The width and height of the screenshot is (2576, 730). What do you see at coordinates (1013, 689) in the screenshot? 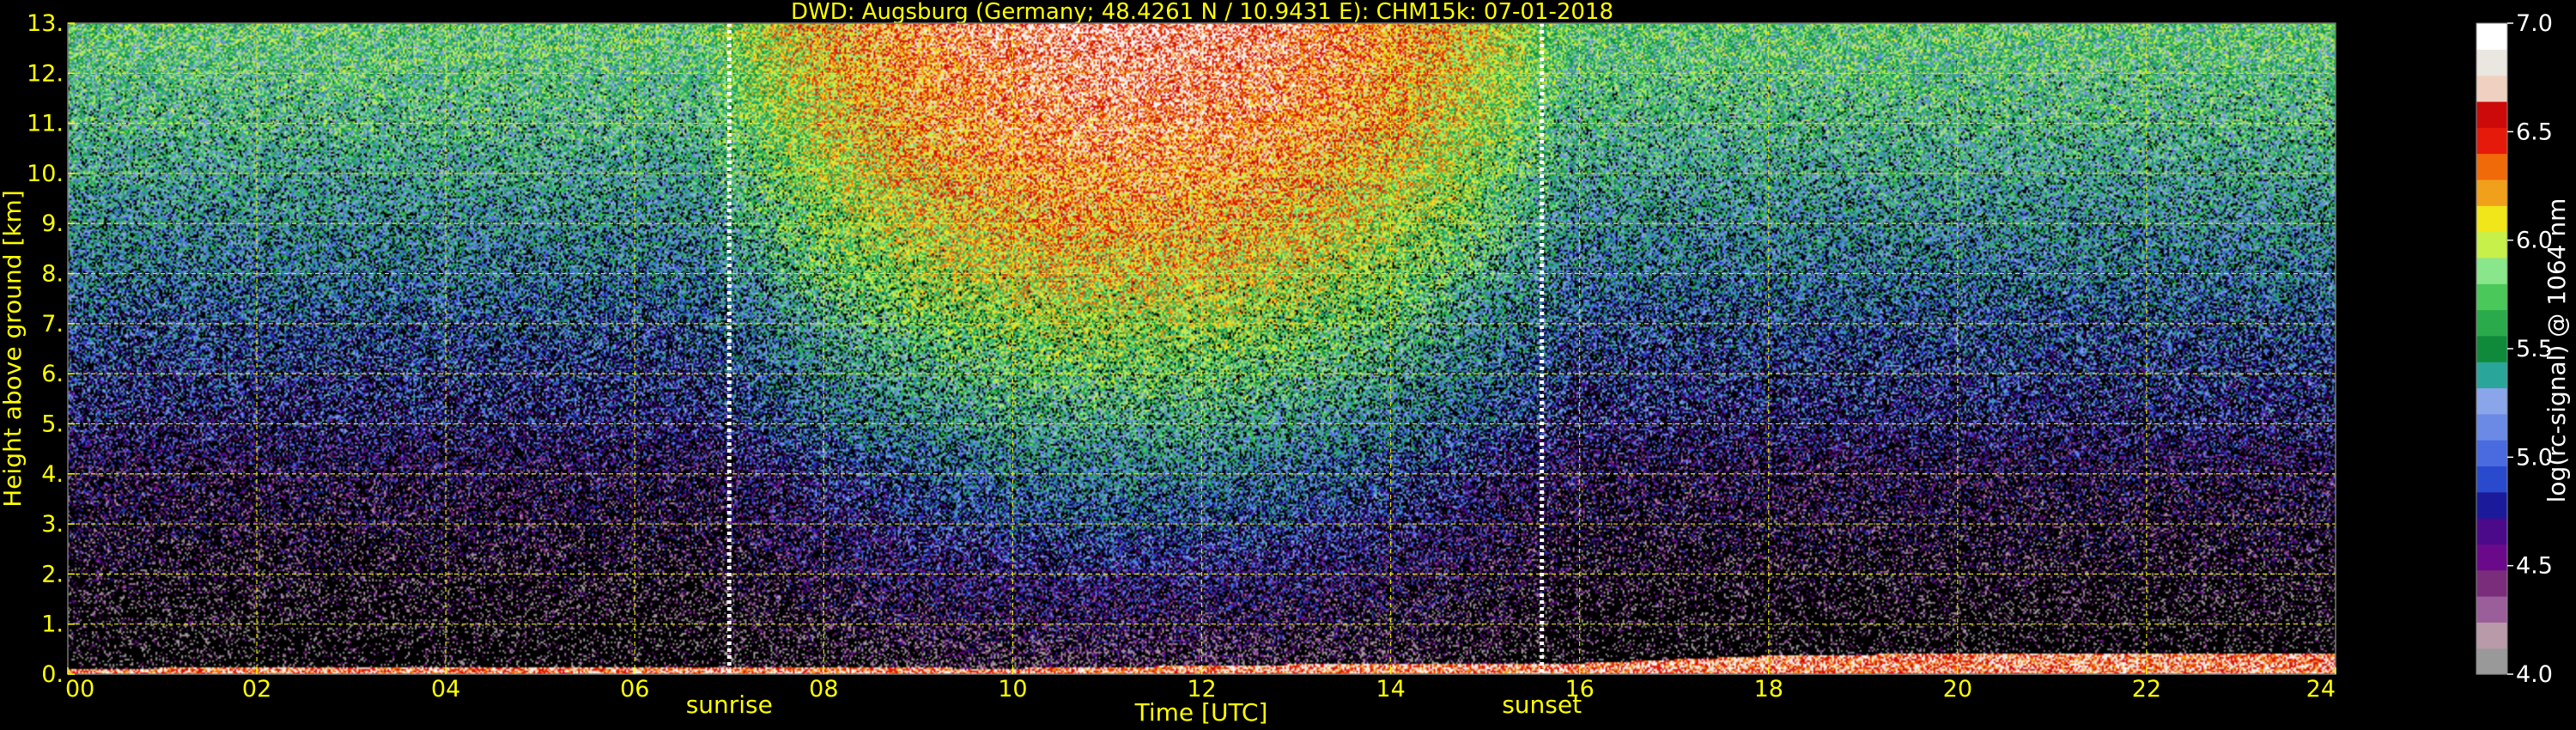
I see `x-tick-label: 10` at bounding box center [1013, 689].